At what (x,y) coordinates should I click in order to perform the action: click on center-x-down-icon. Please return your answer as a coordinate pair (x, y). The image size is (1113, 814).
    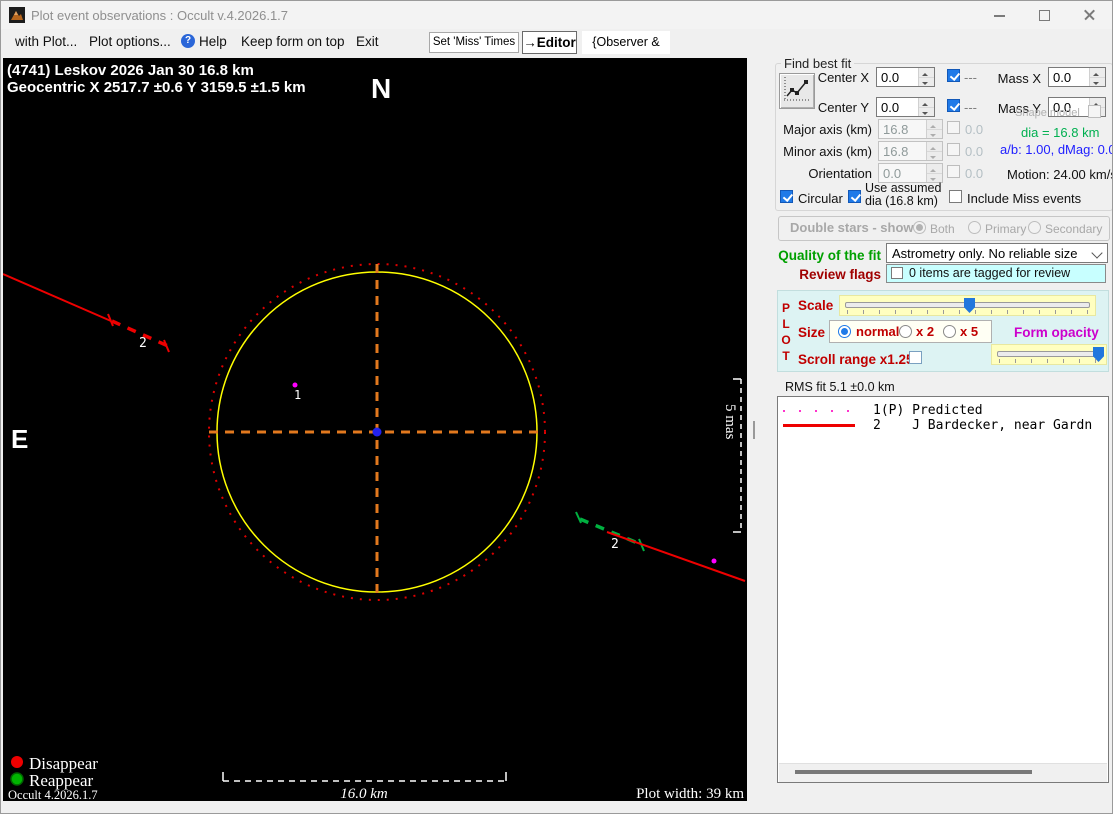
    Looking at the image, I should click on (926, 81).